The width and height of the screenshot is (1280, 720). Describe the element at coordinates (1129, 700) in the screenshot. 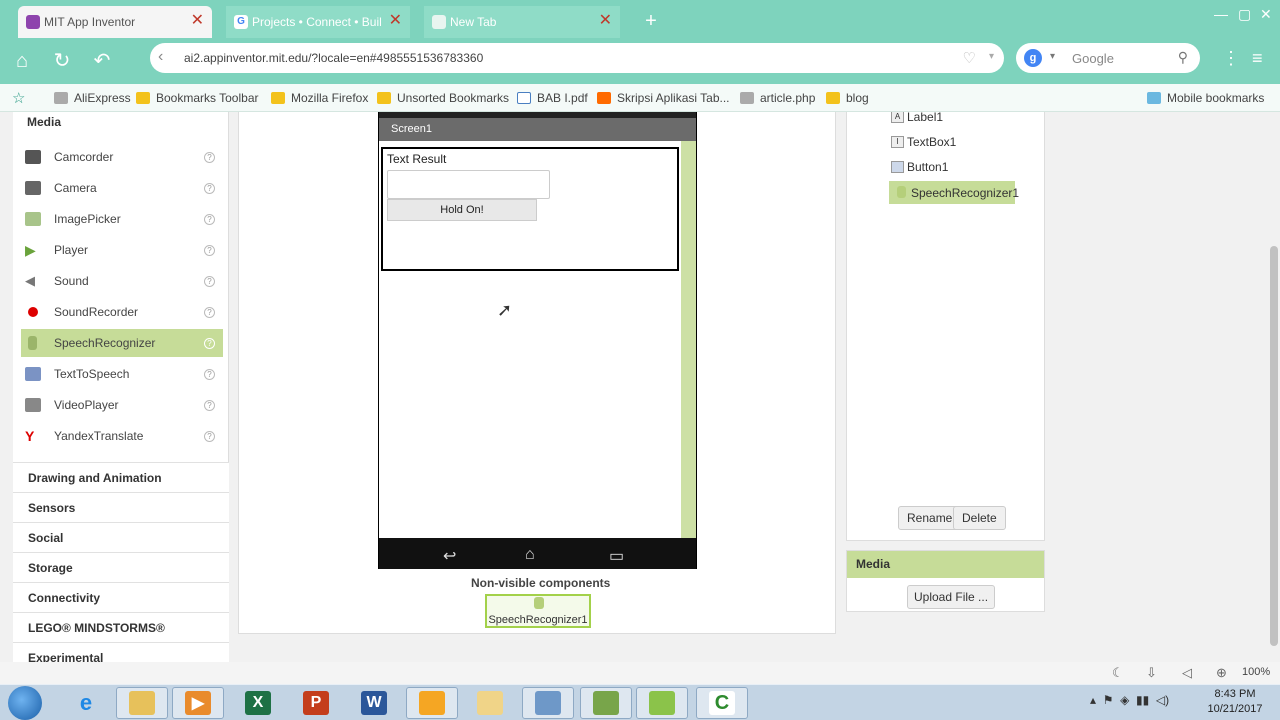

I see `system-tray-icons: ▴ ⚑ ◈ ▮▮ ◁)` at that location.